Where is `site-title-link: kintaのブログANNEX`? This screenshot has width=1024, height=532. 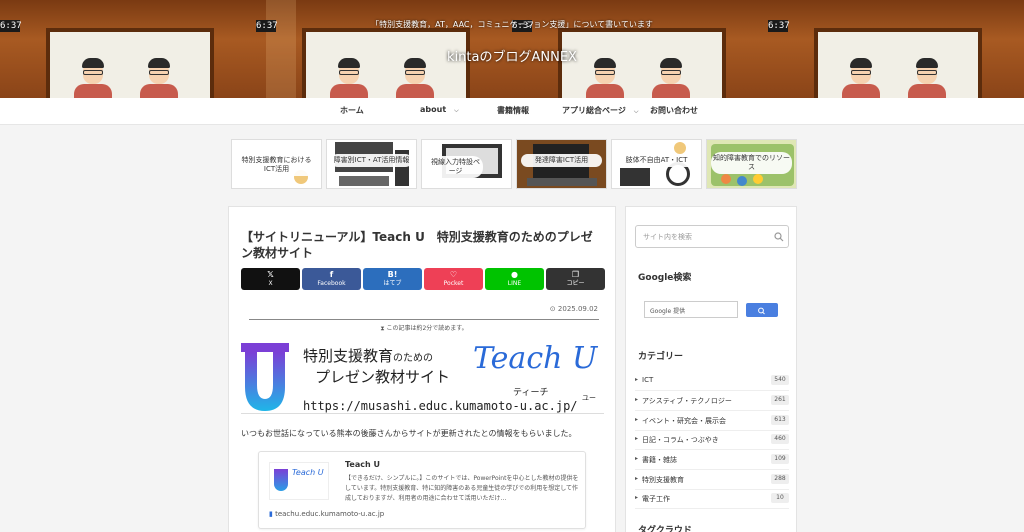
site-title-link: kintaのブログANNEX is located at coordinates (512, 55).